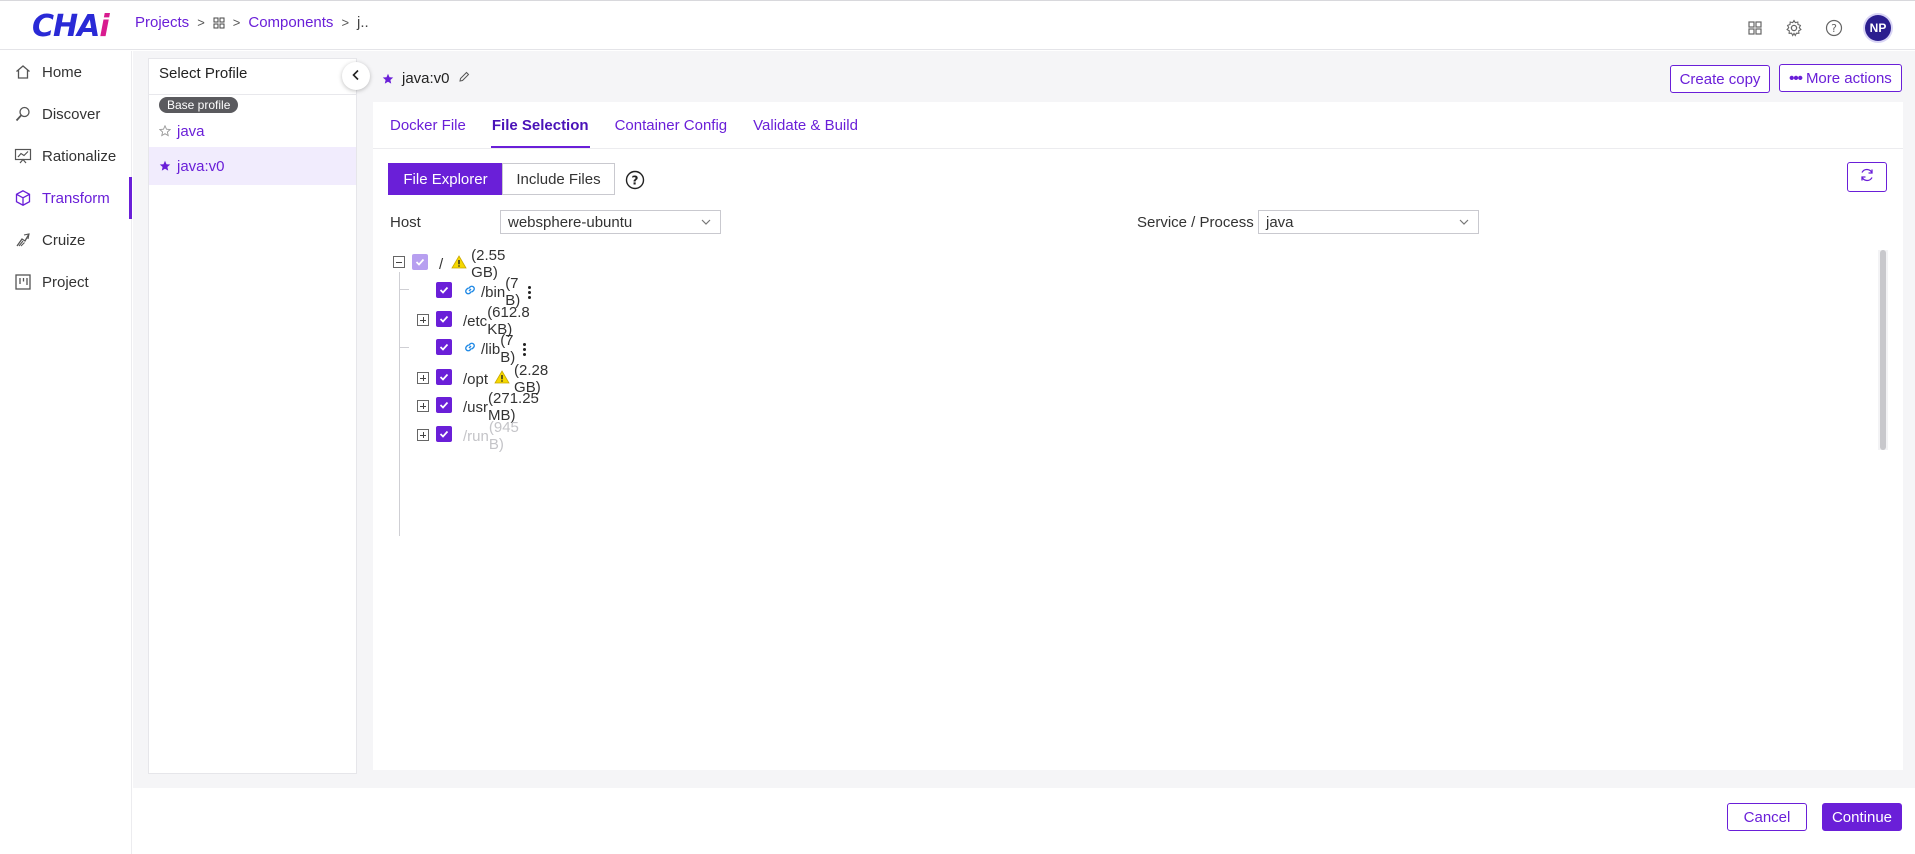  What do you see at coordinates (65, 282) in the screenshot?
I see `nav-item-project: Project` at bounding box center [65, 282].